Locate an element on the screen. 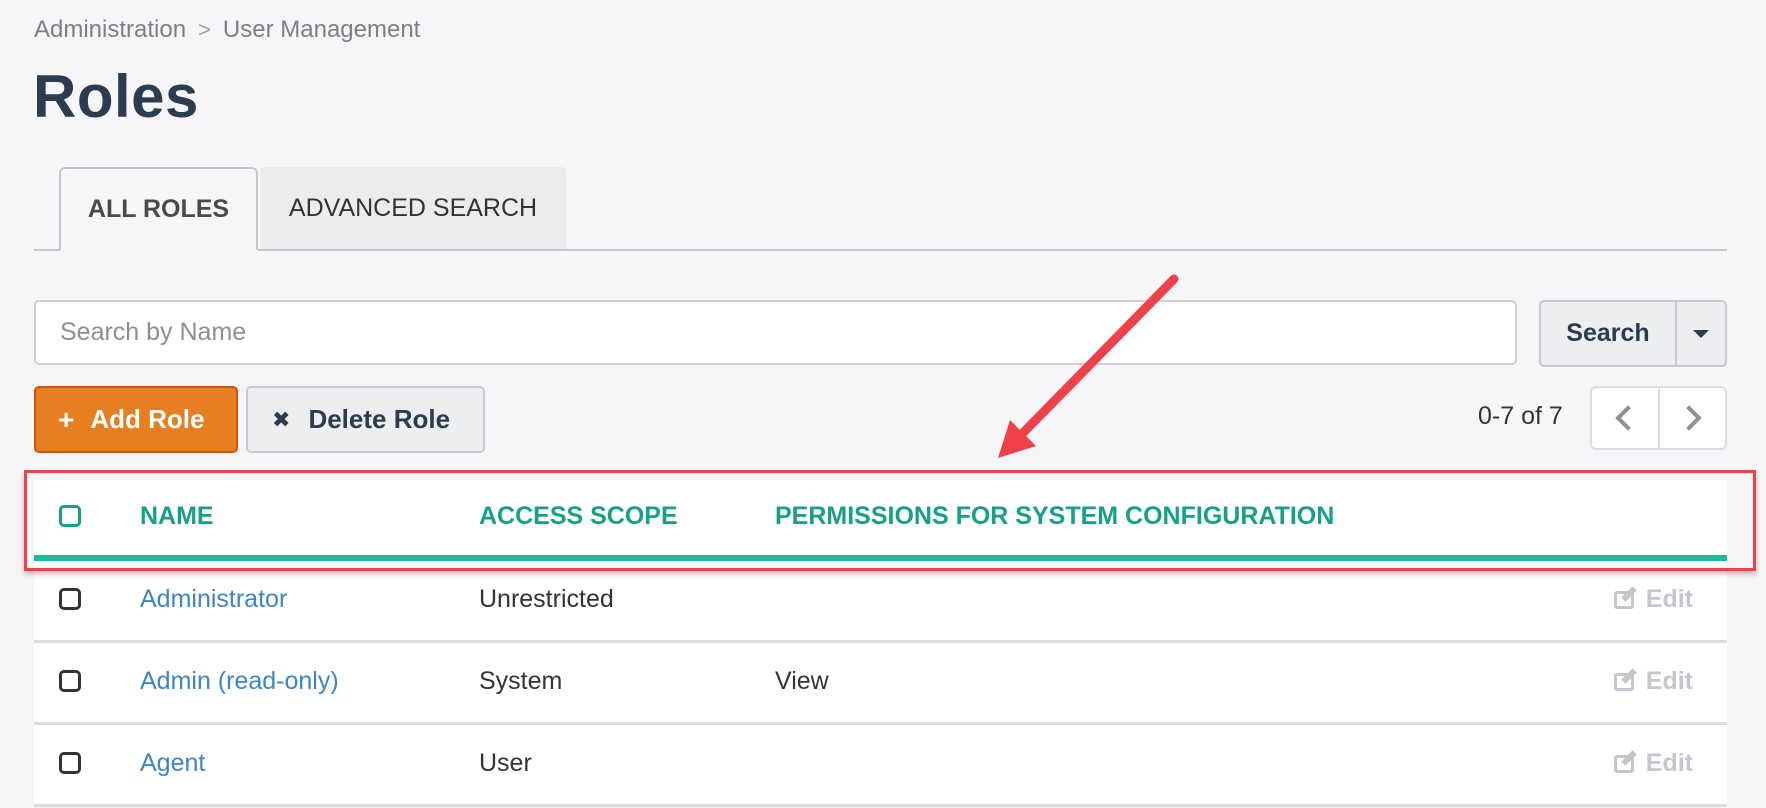  breadcrumb-user-management: User Management is located at coordinates (321, 30).